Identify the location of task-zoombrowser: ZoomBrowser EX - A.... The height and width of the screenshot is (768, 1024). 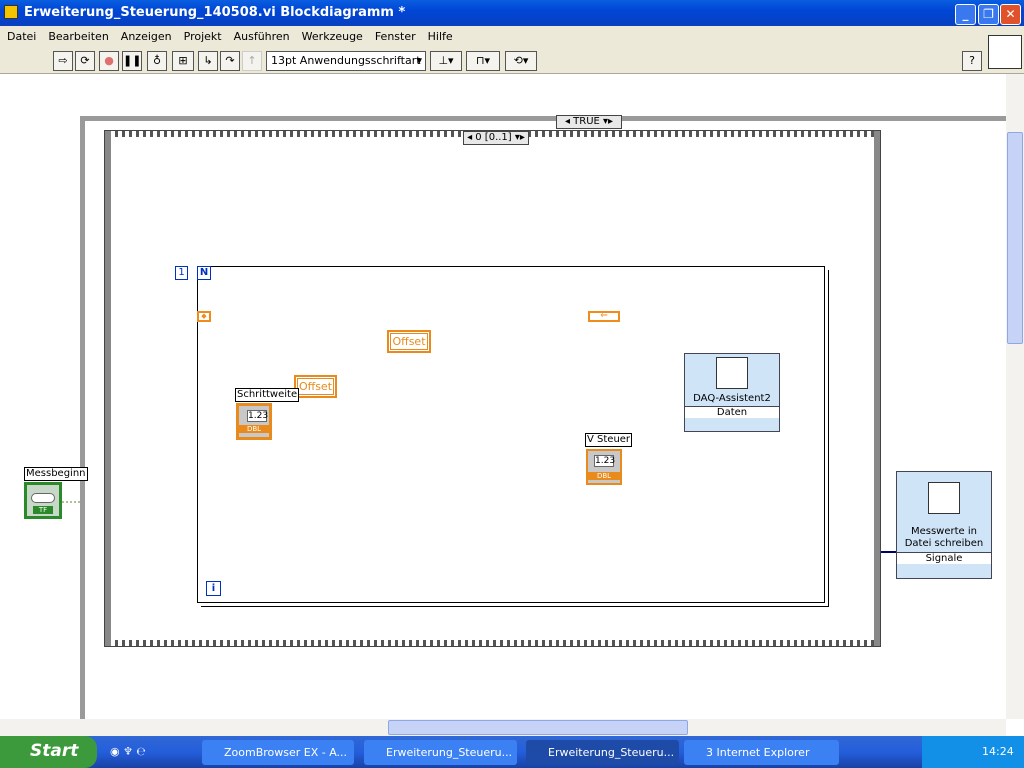
(278, 752).